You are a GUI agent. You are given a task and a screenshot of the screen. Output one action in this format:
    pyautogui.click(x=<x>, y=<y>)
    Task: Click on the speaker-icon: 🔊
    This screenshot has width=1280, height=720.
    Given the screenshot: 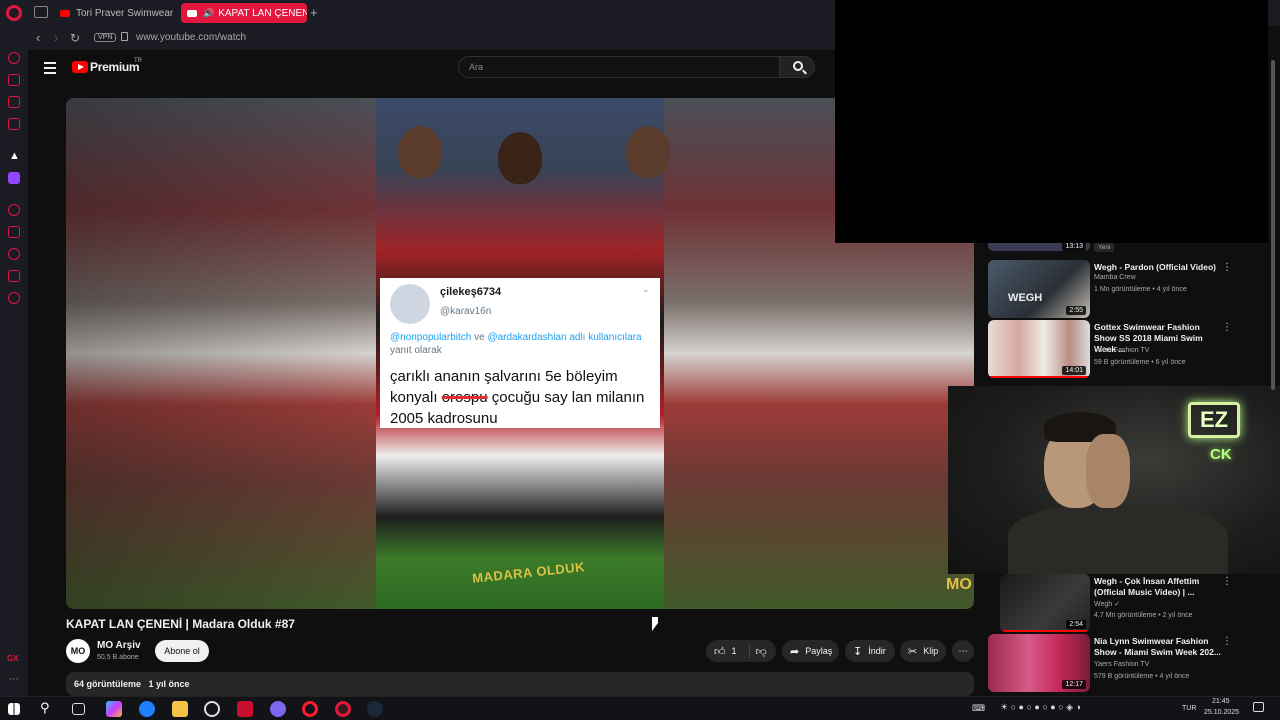 What is the action you would take?
    pyautogui.click(x=208, y=13)
    